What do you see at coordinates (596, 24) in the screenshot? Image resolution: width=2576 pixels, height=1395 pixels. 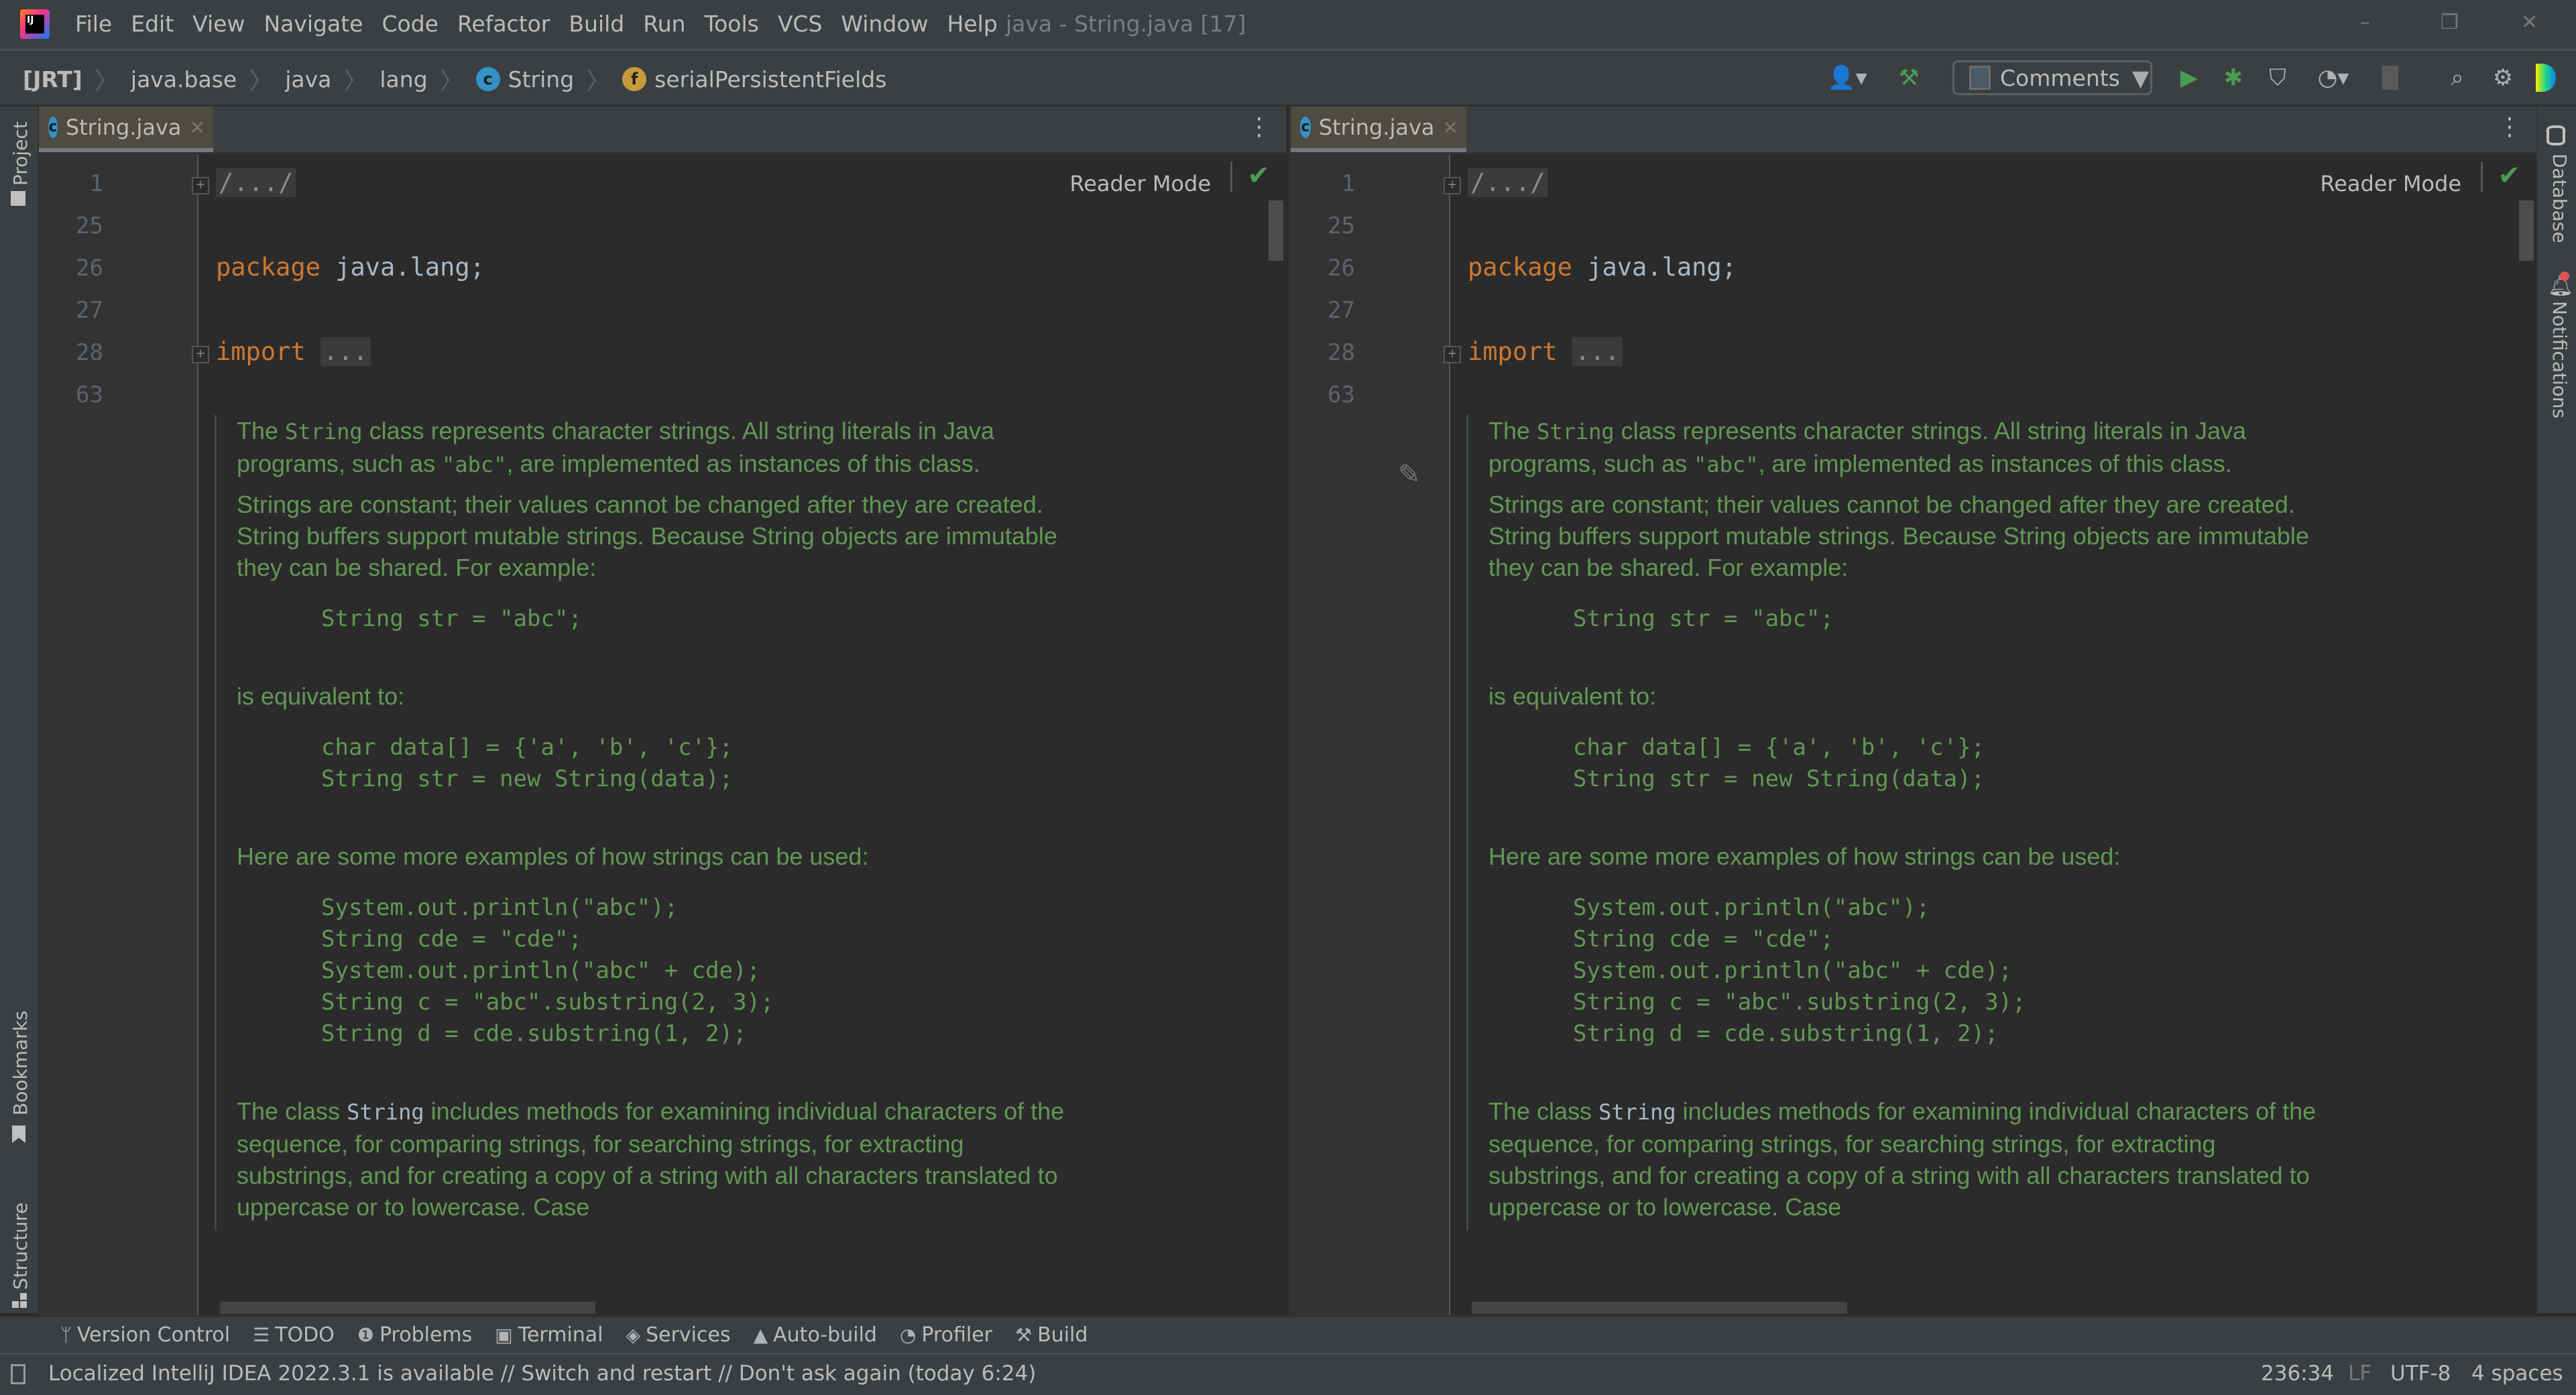 I see `menu-build: Build` at bounding box center [596, 24].